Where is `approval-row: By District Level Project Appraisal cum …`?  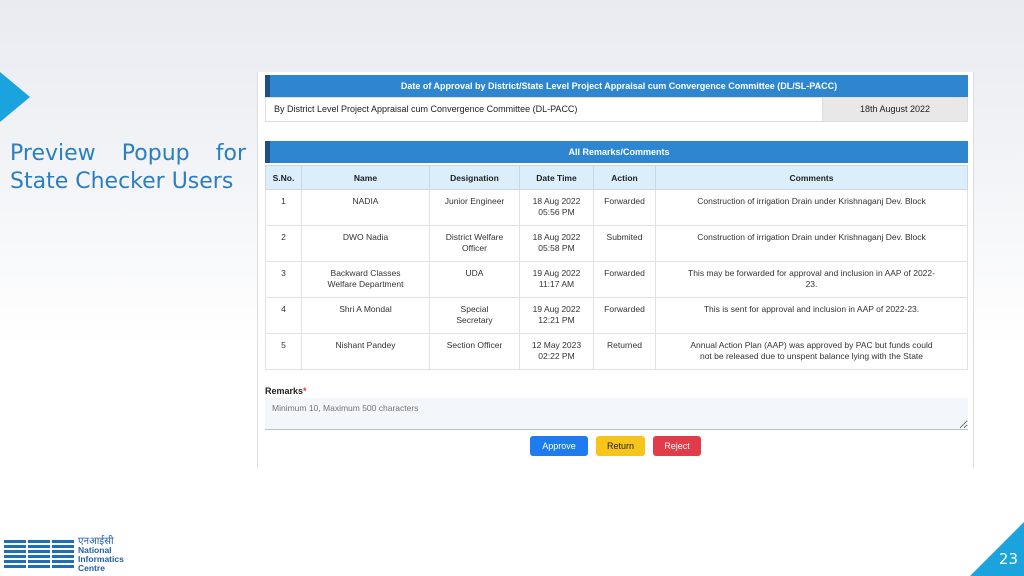
approval-row: By District Level Project Appraisal cum … is located at coordinates (616, 109).